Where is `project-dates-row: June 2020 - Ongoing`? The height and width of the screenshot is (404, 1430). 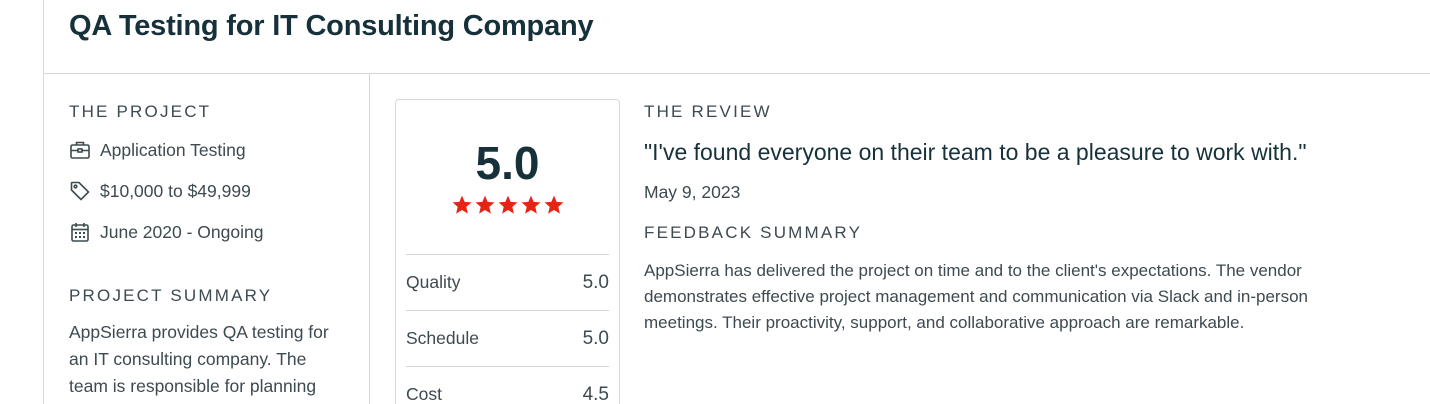
project-dates-row: June 2020 - Ongoing is located at coordinates (166, 232).